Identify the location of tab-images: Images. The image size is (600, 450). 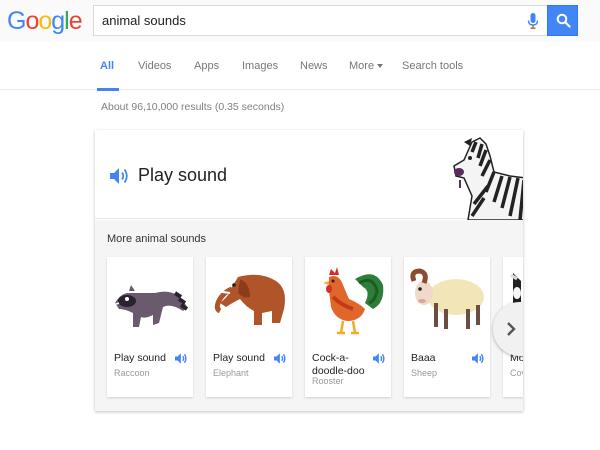
(260, 66).